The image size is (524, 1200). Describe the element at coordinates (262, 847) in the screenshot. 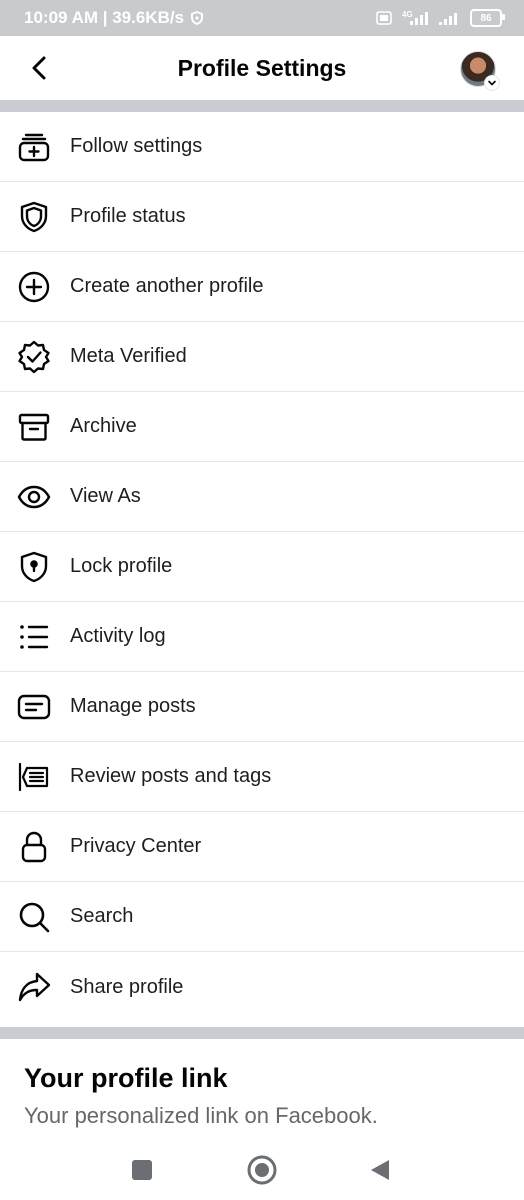

I see `menu-item-privacy-center: Privacy Center` at that location.